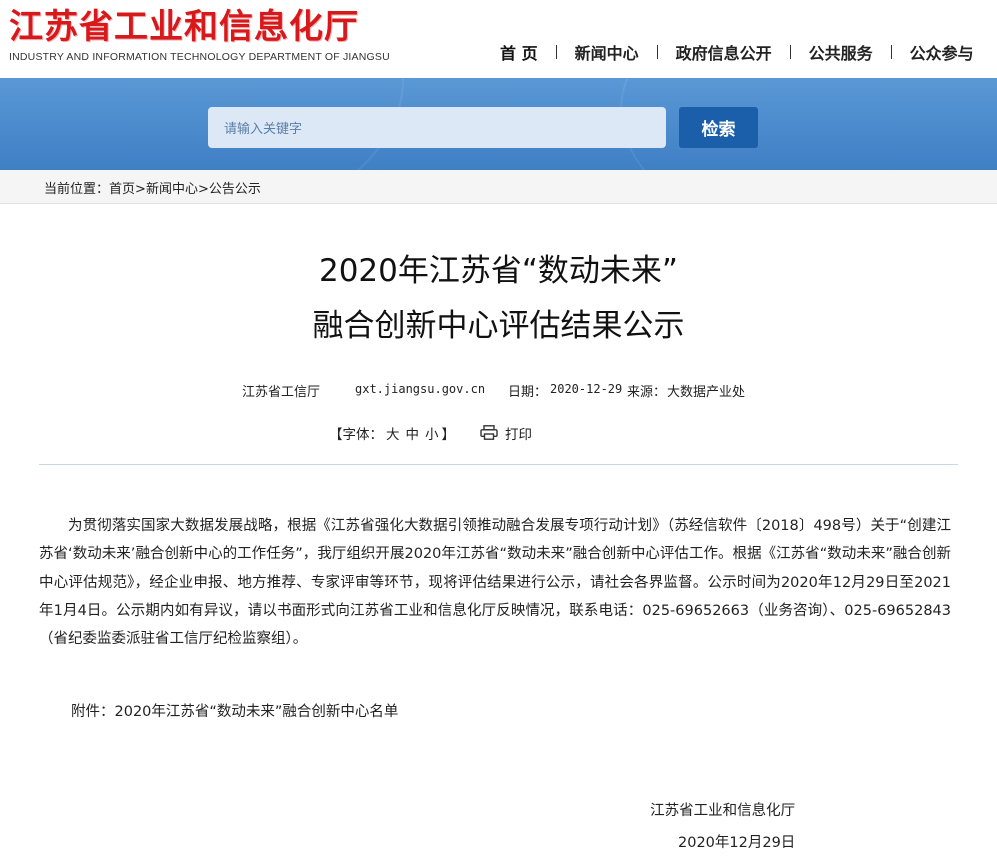  Describe the element at coordinates (498, 271) in the screenshot. I see `article-title-line1: 2020年江苏省“数动未来”` at that location.